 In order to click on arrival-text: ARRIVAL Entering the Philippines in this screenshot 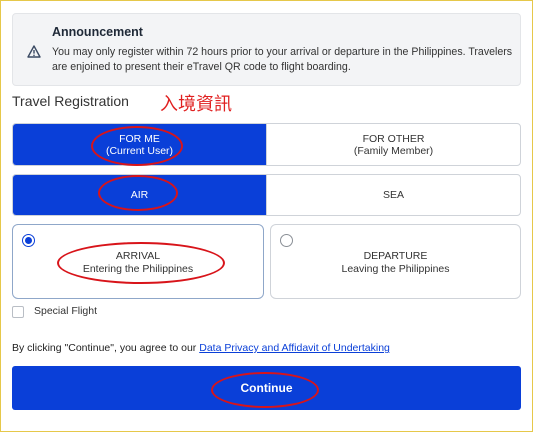, I will do `click(138, 262)`.